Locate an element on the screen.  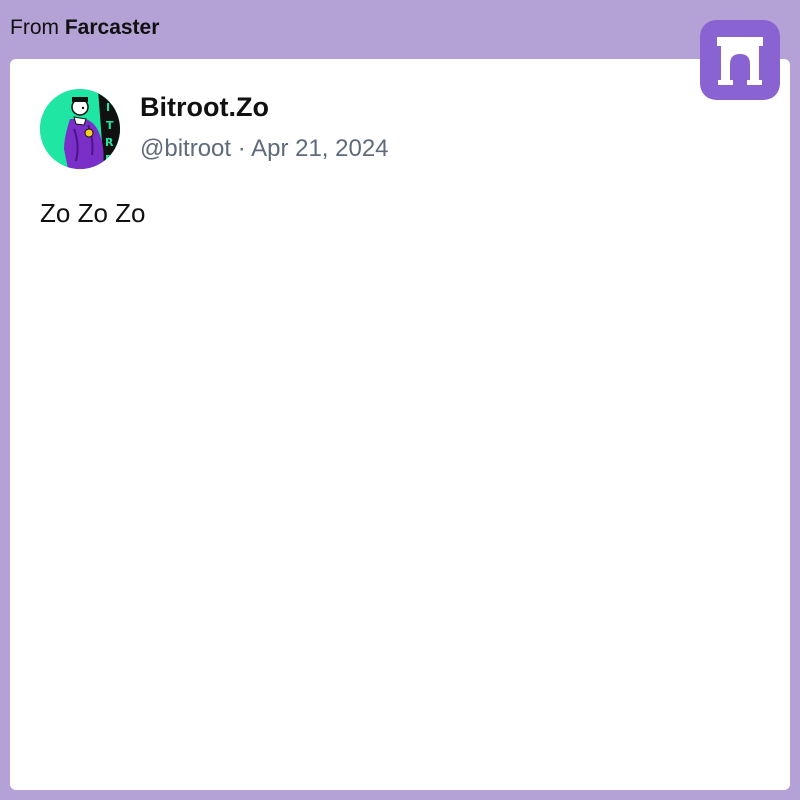
display-name: Bitroot.Zo is located at coordinates (204, 107).